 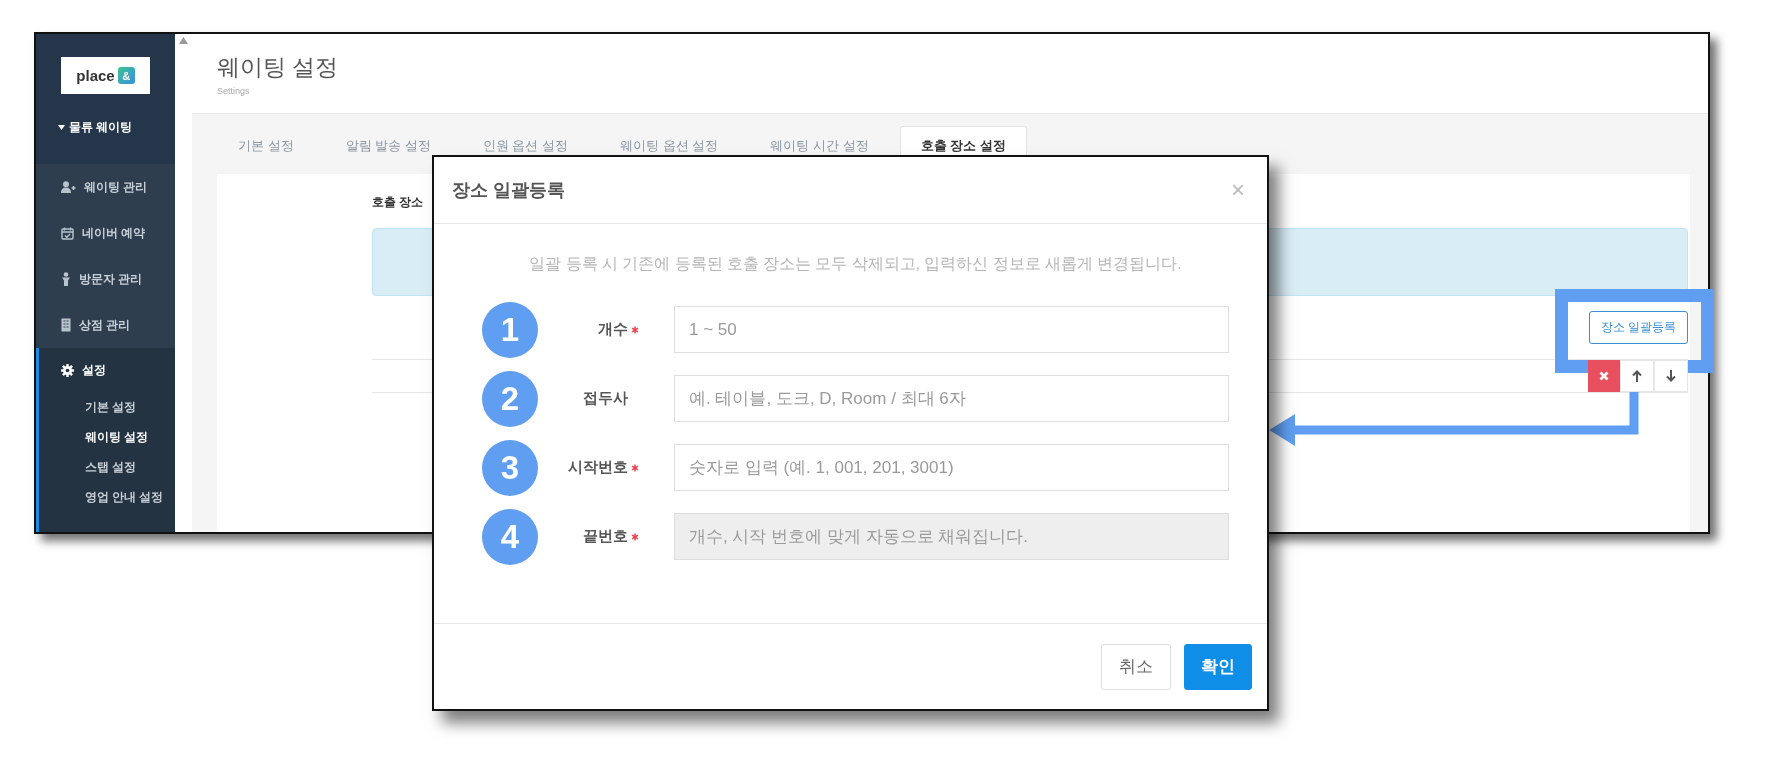 I want to click on step-number: 1, so click(x=510, y=329).